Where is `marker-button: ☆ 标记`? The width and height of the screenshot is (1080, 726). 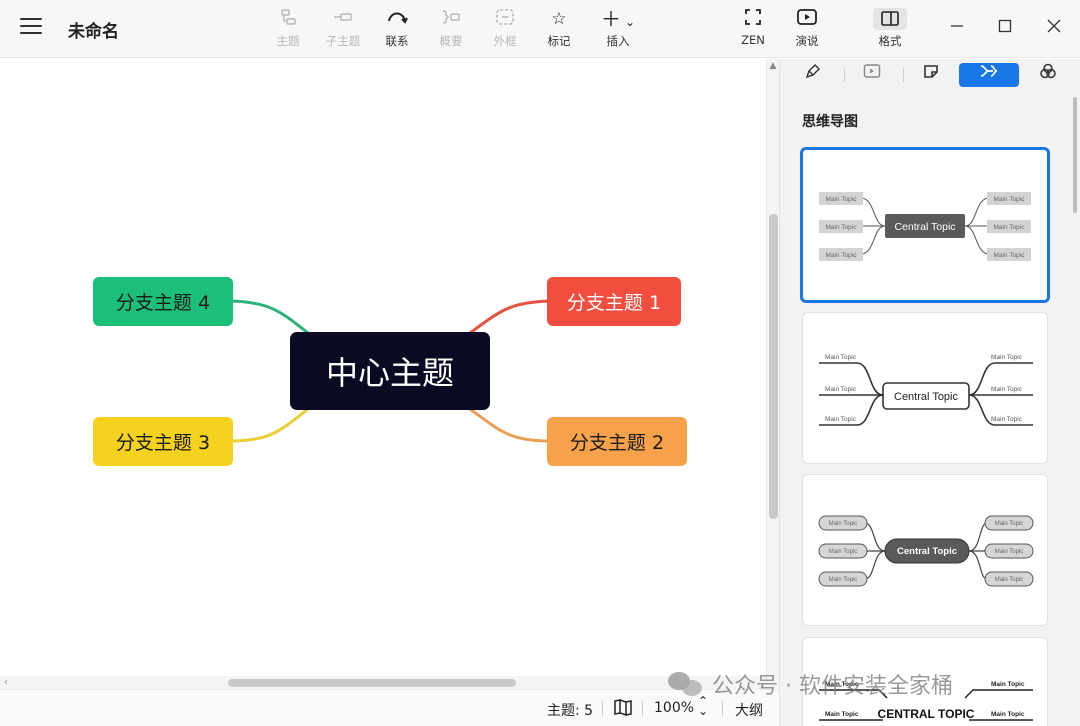
marker-button: ☆ 标记 is located at coordinates (559, 30).